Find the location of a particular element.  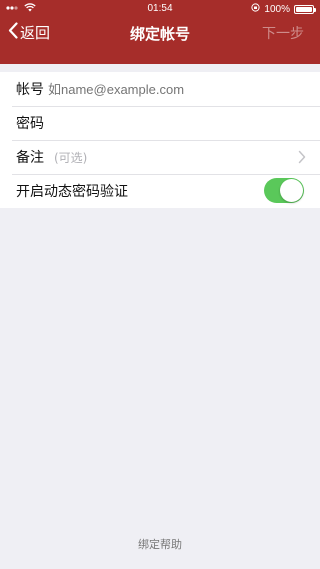

status-bar: 01:54 100% is located at coordinates (160, 9).